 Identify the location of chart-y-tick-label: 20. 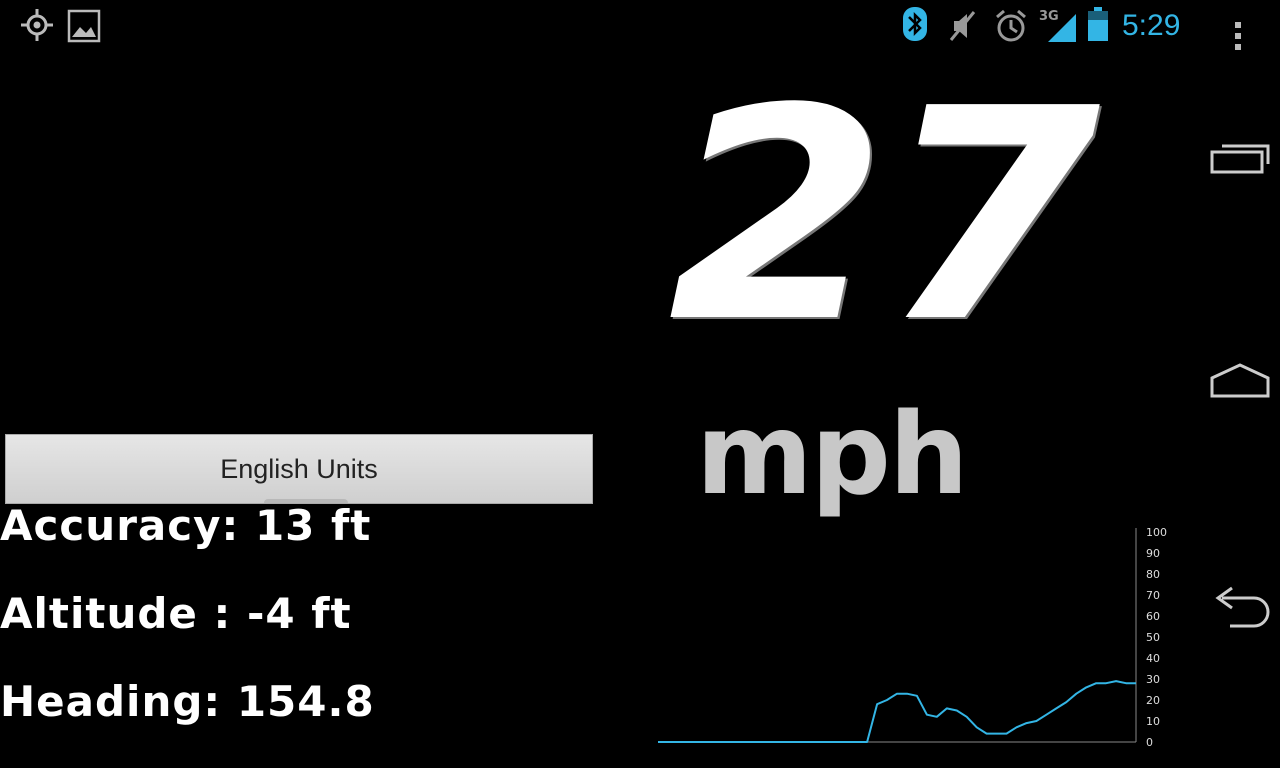
(1153, 700).